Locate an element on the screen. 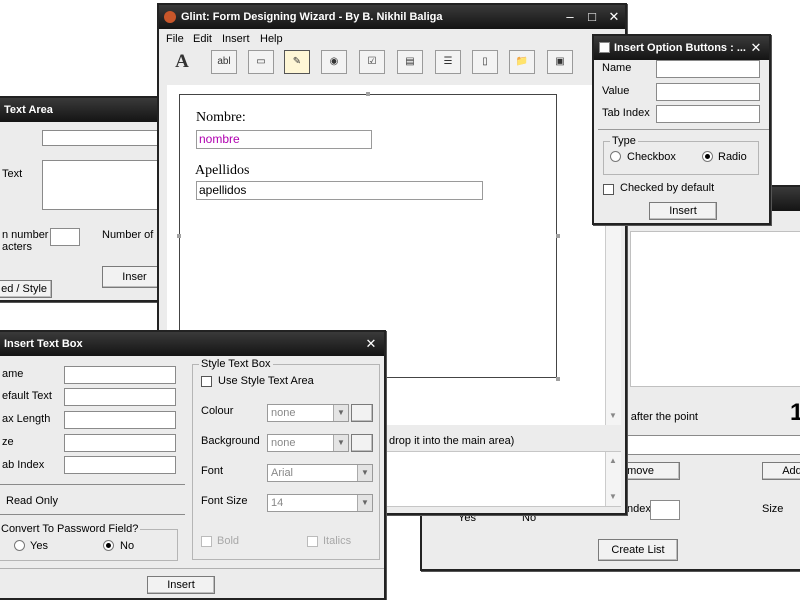 The image size is (800, 600). password-no-radio is located at coordinates (108, 545).